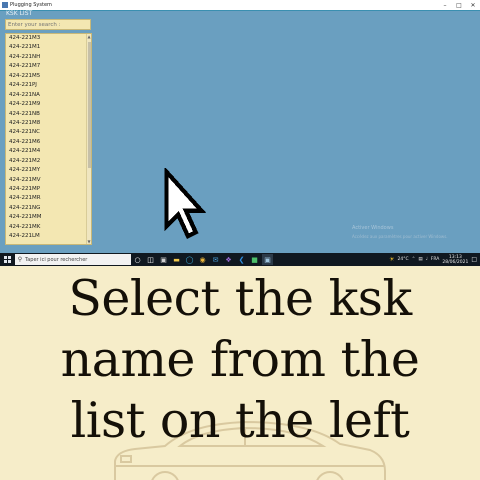 Image resolution: width=480 pixels, height=480 pixels. I want to click on app-icon, so click(5, 5).